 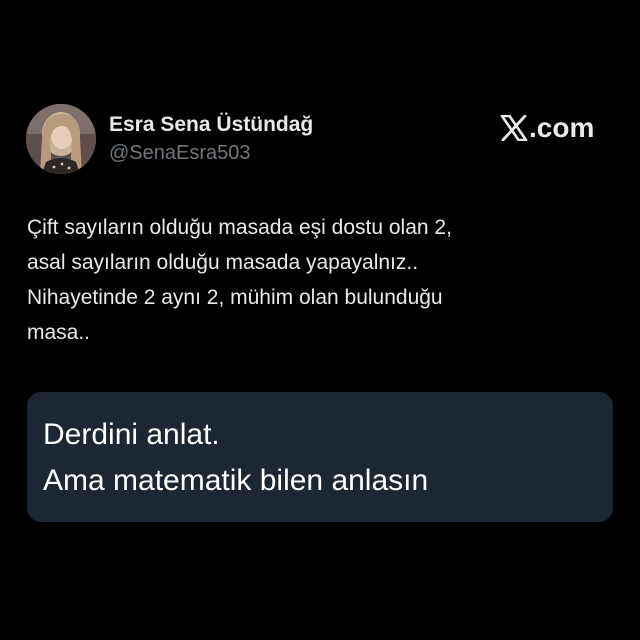 I want to click on brand-domain-label: .com, so click(x=562, y=127).